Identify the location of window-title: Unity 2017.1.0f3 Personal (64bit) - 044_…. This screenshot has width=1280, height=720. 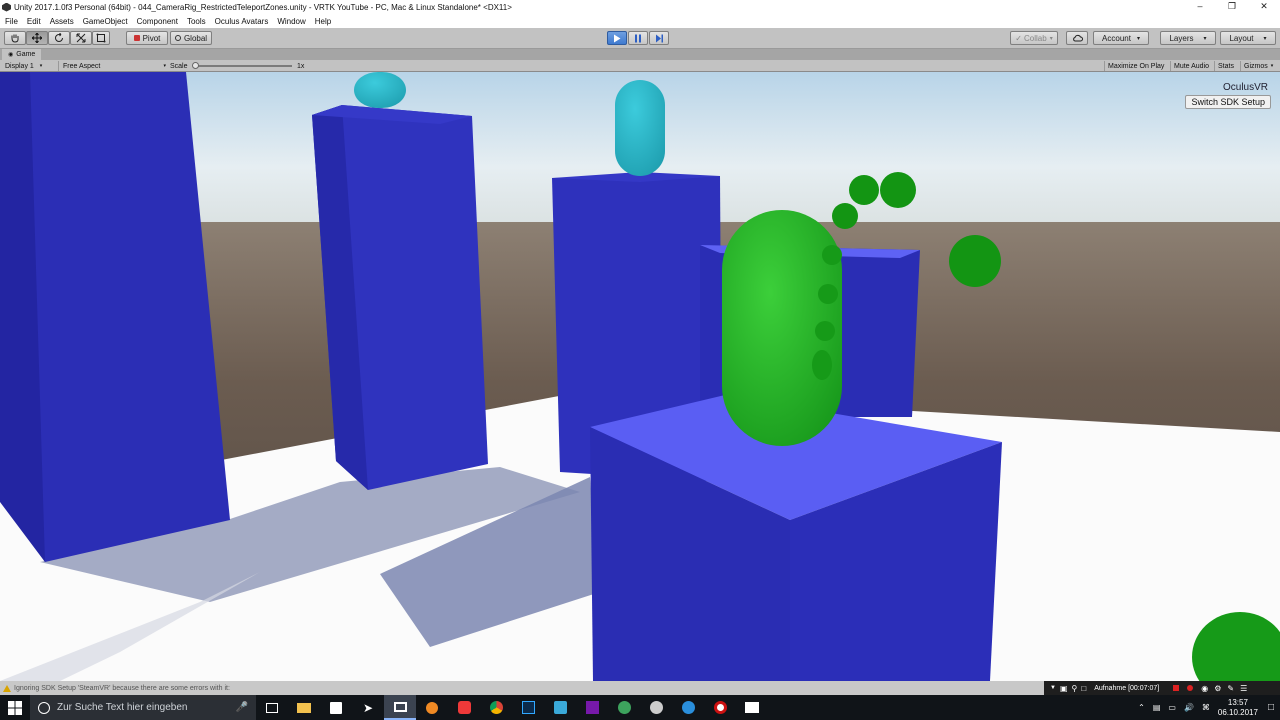
(263, 7).